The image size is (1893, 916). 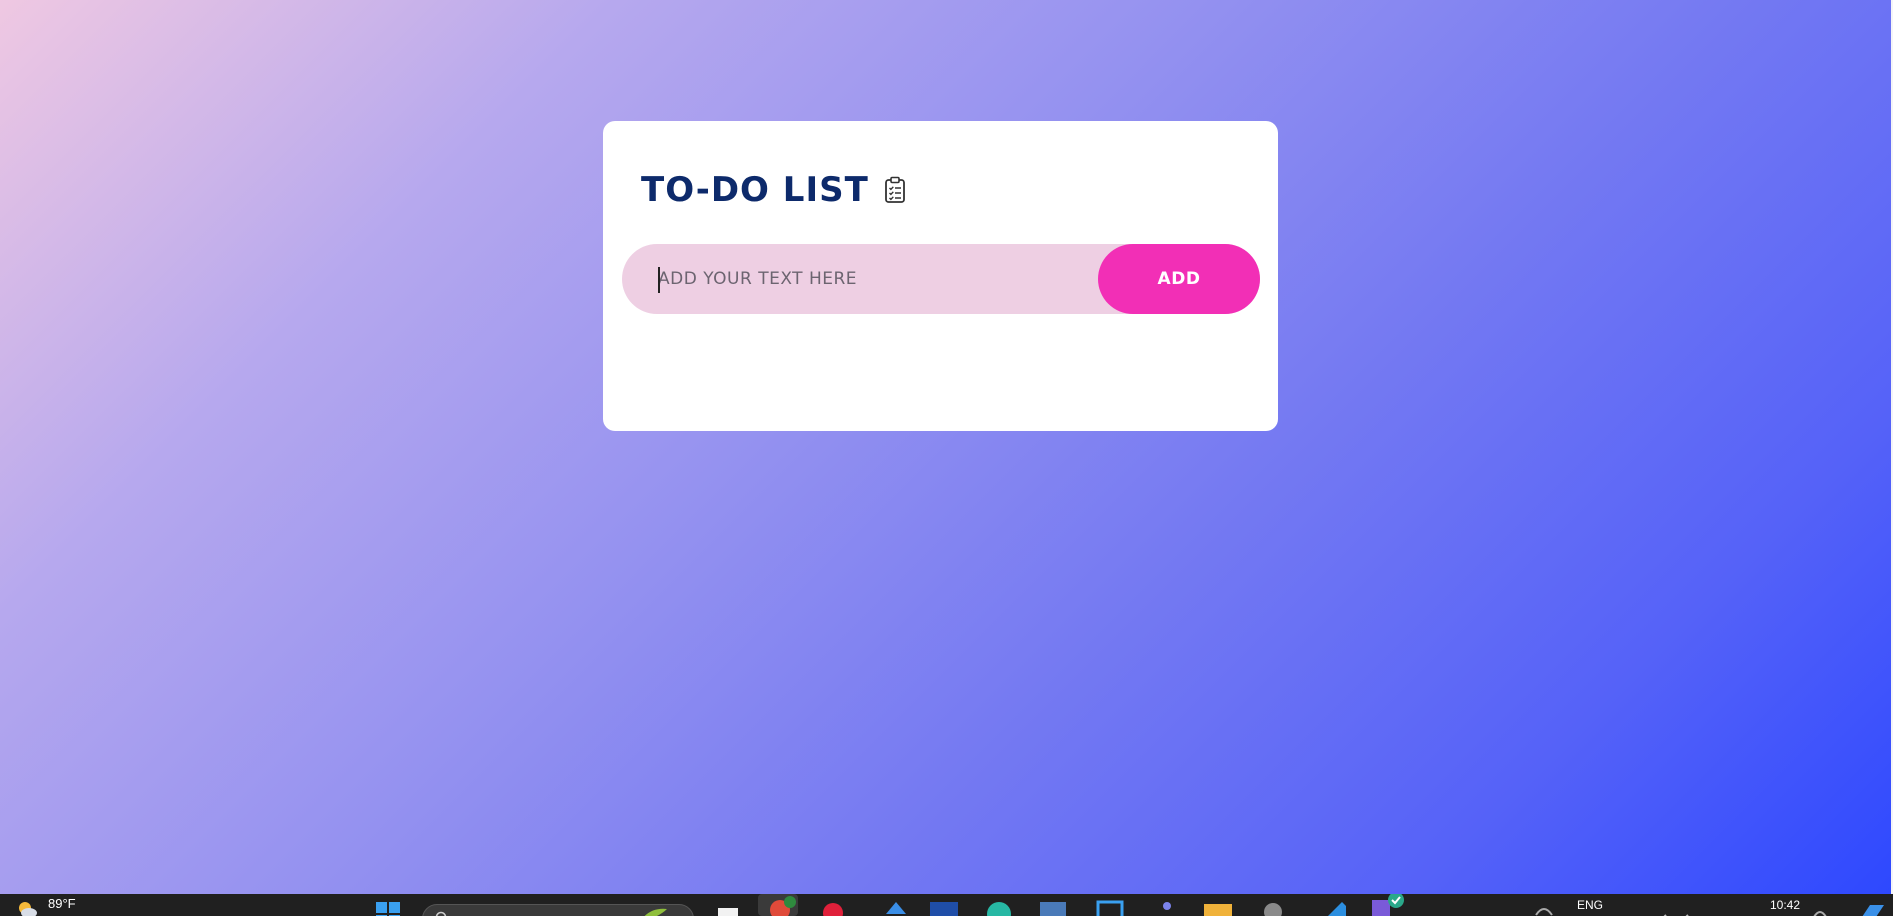 What do you see at coordinates (659, 280) in the screenshot?
I see `text-caret` at bounding box center [659, 280].